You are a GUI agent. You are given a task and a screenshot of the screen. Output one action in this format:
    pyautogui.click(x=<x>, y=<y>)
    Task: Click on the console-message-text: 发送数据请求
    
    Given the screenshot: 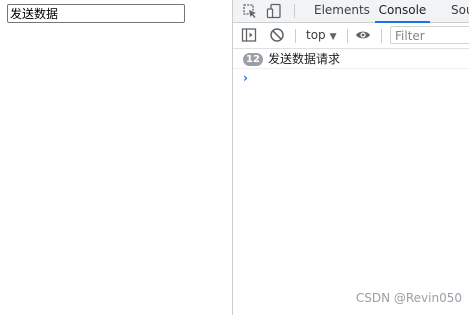 What is the action you would take?
    pyautogui.click(x=304, y=59)
    